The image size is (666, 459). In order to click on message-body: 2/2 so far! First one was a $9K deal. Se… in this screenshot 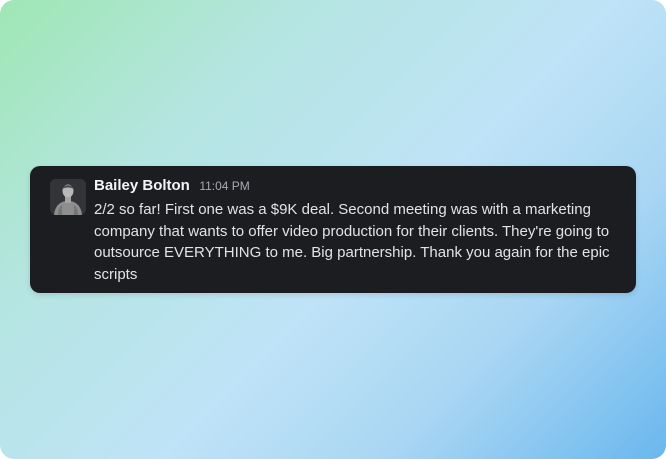, I will do `click(352, 242)`.